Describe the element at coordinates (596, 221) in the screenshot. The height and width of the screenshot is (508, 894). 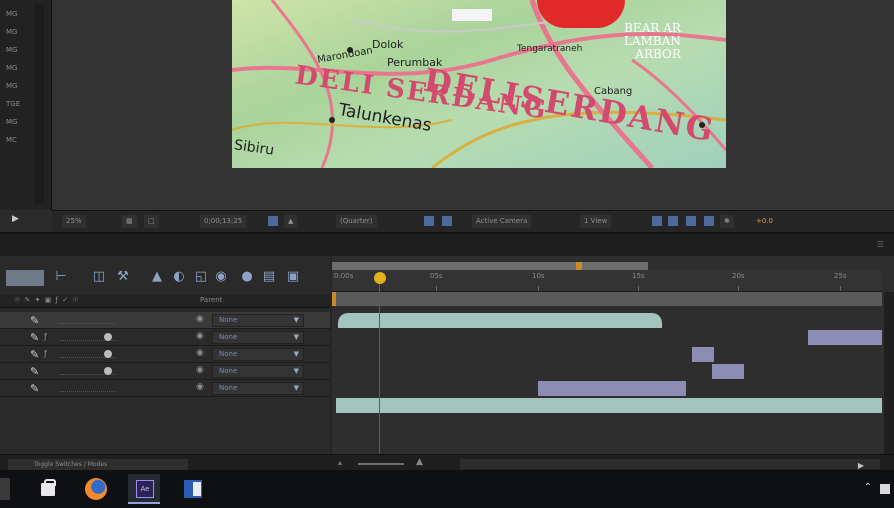
I see `views-dropdown: 1 View` at that location.